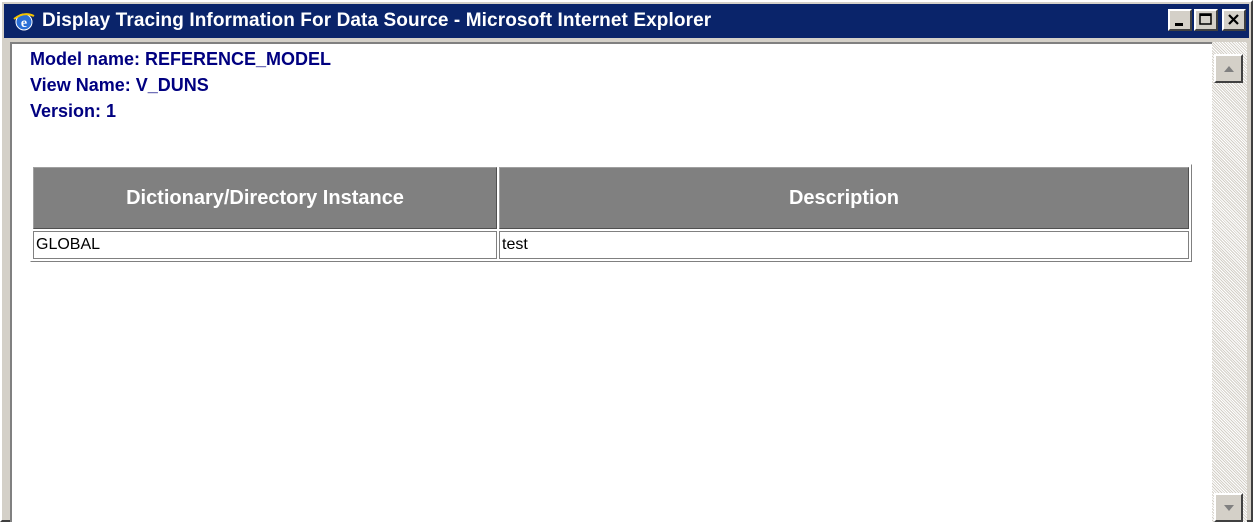  I want to click on cell-instance: GLOBAL, so click(265, 245).